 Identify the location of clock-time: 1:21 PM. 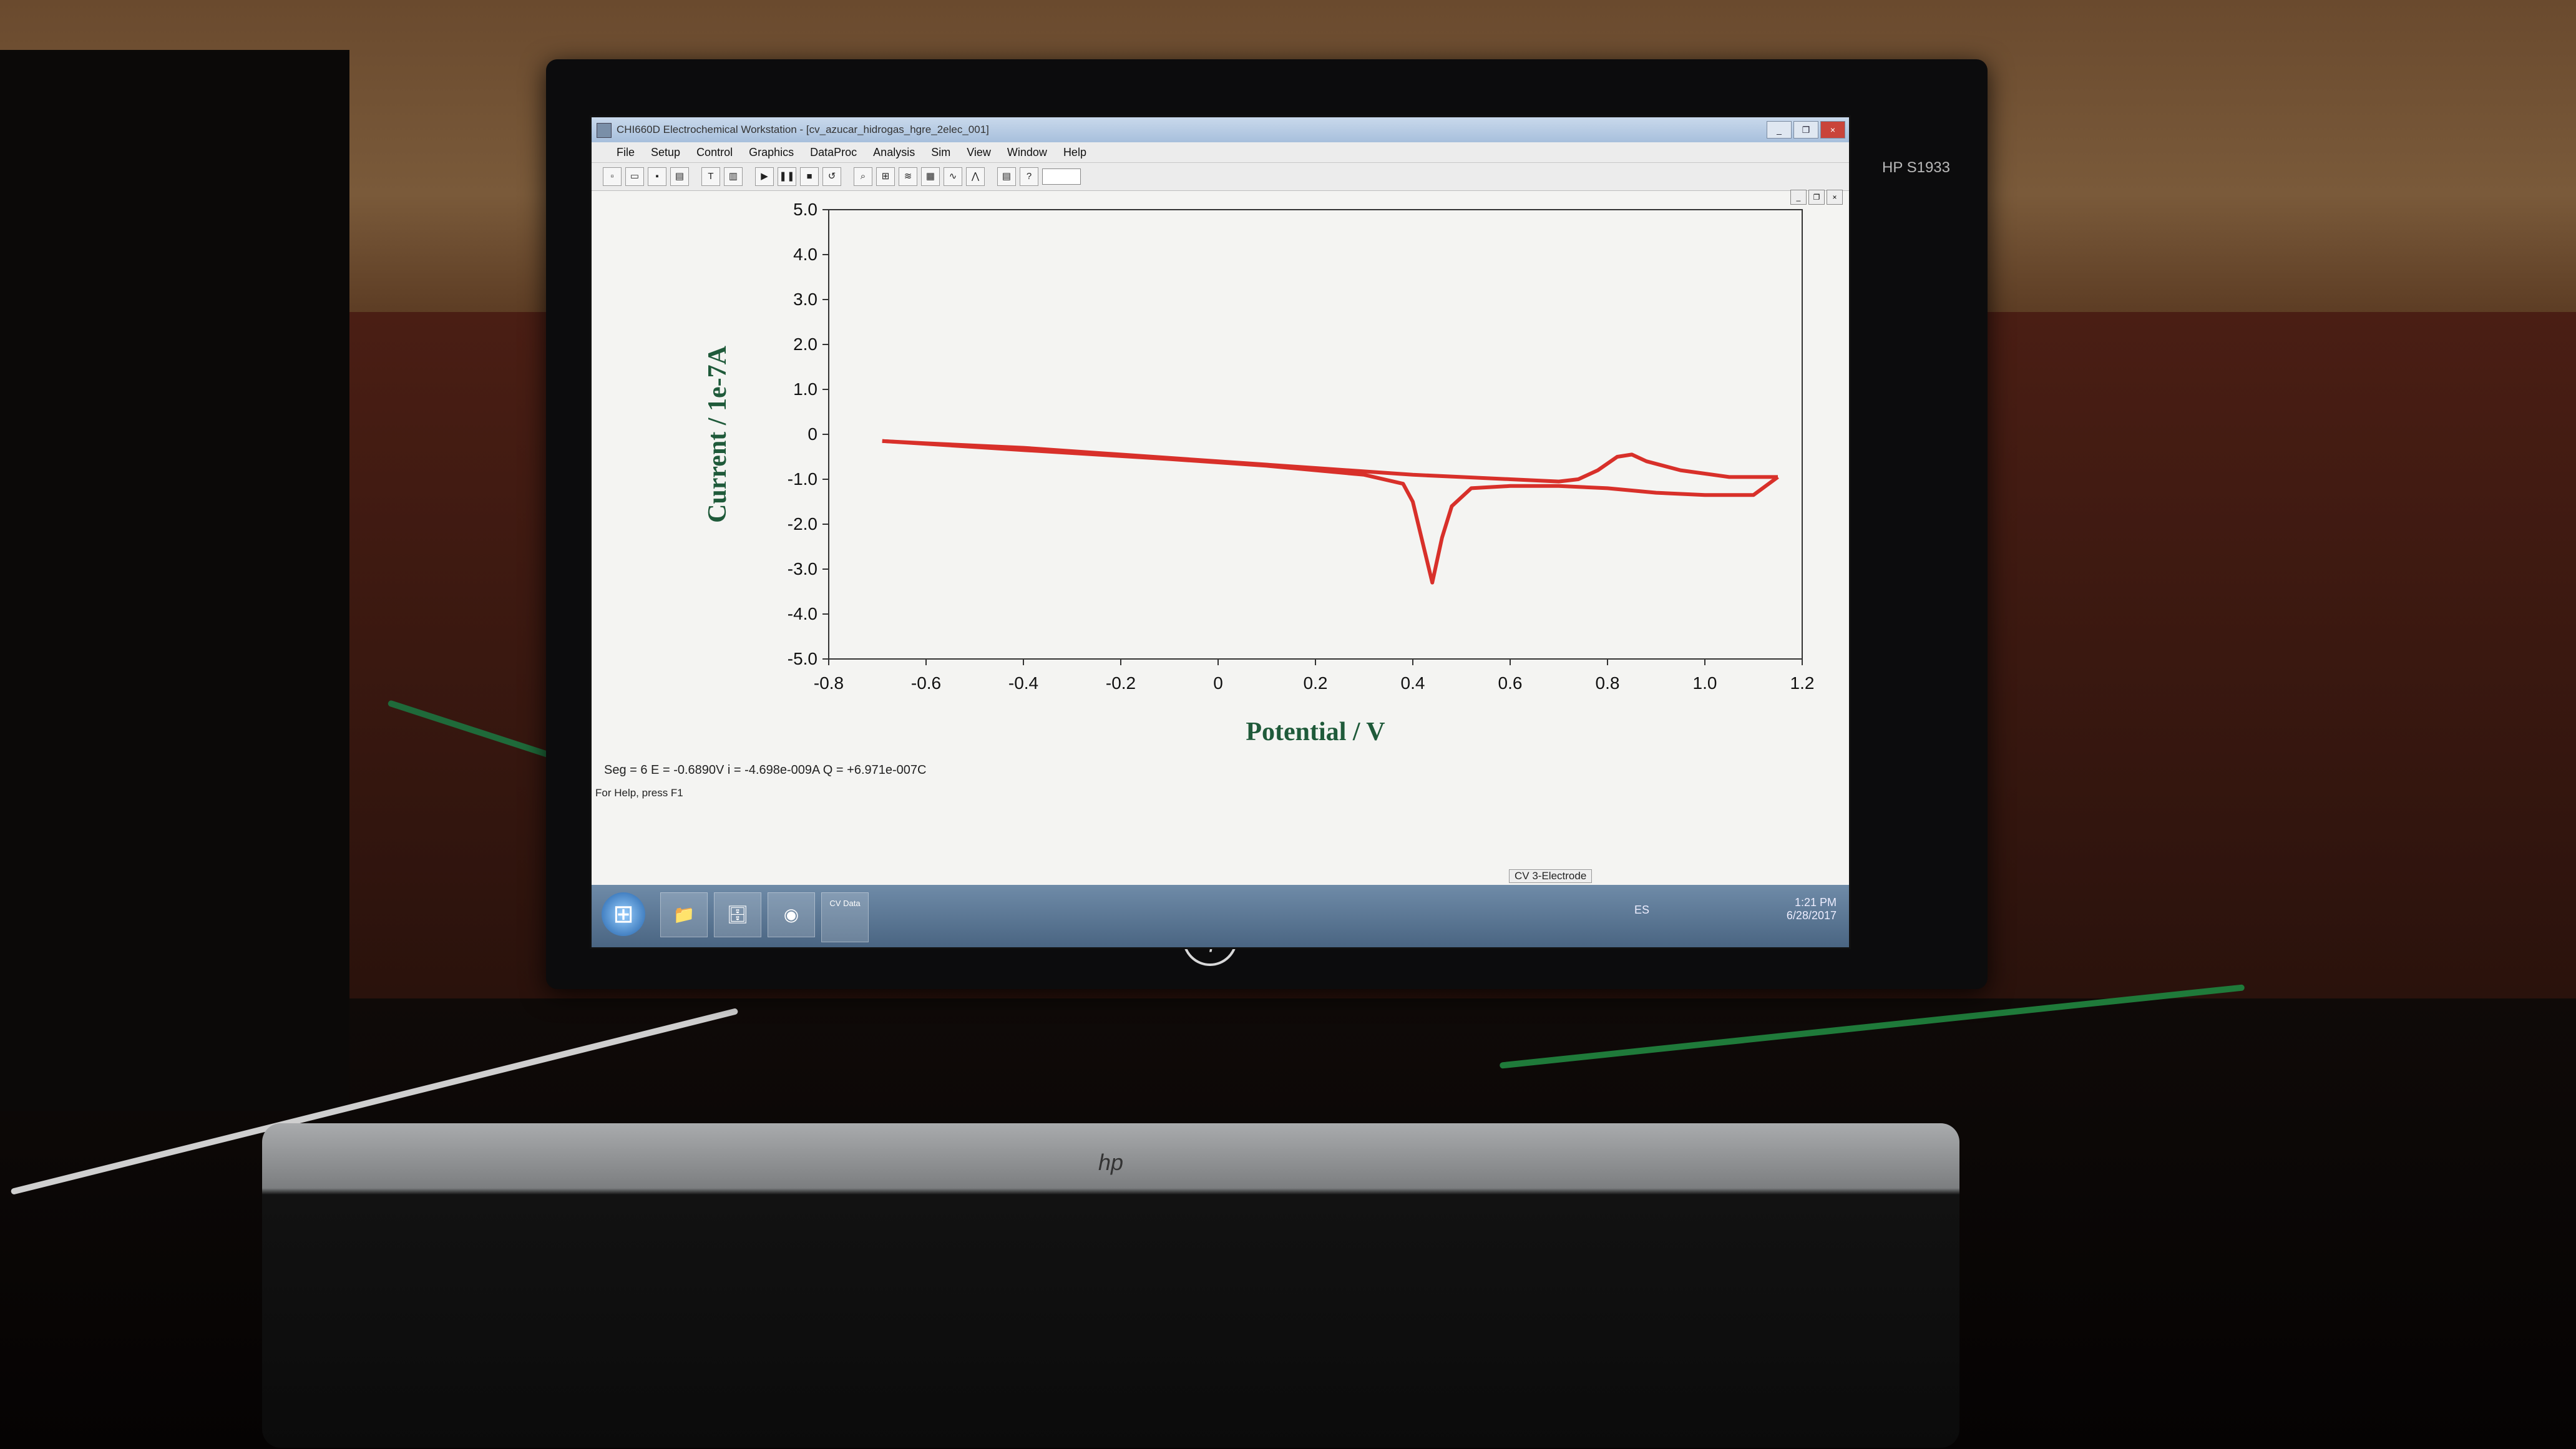
(1815, 902).